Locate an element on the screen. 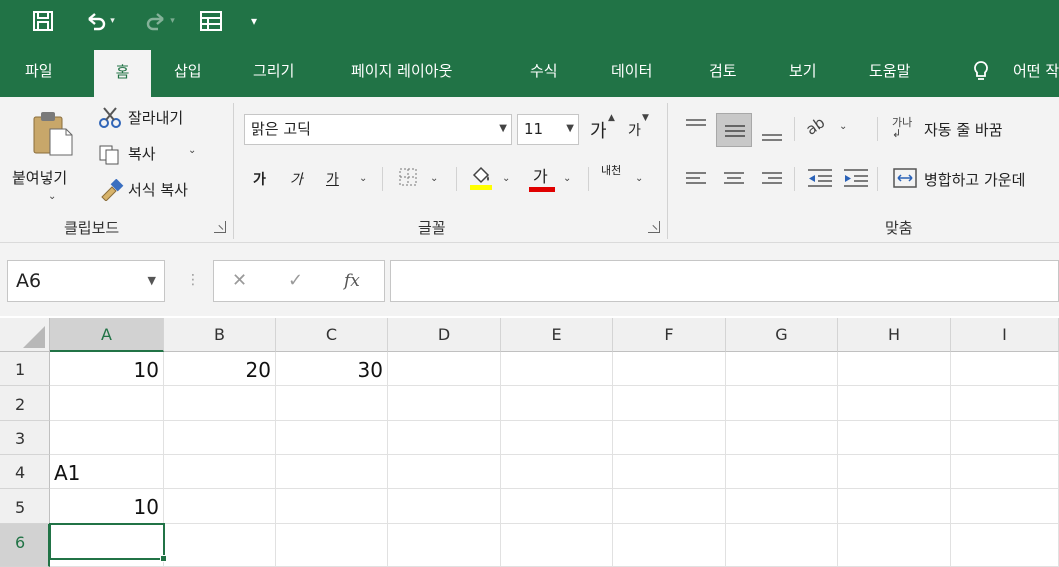  font-launcher-icon is located at coordinates (654, 227).